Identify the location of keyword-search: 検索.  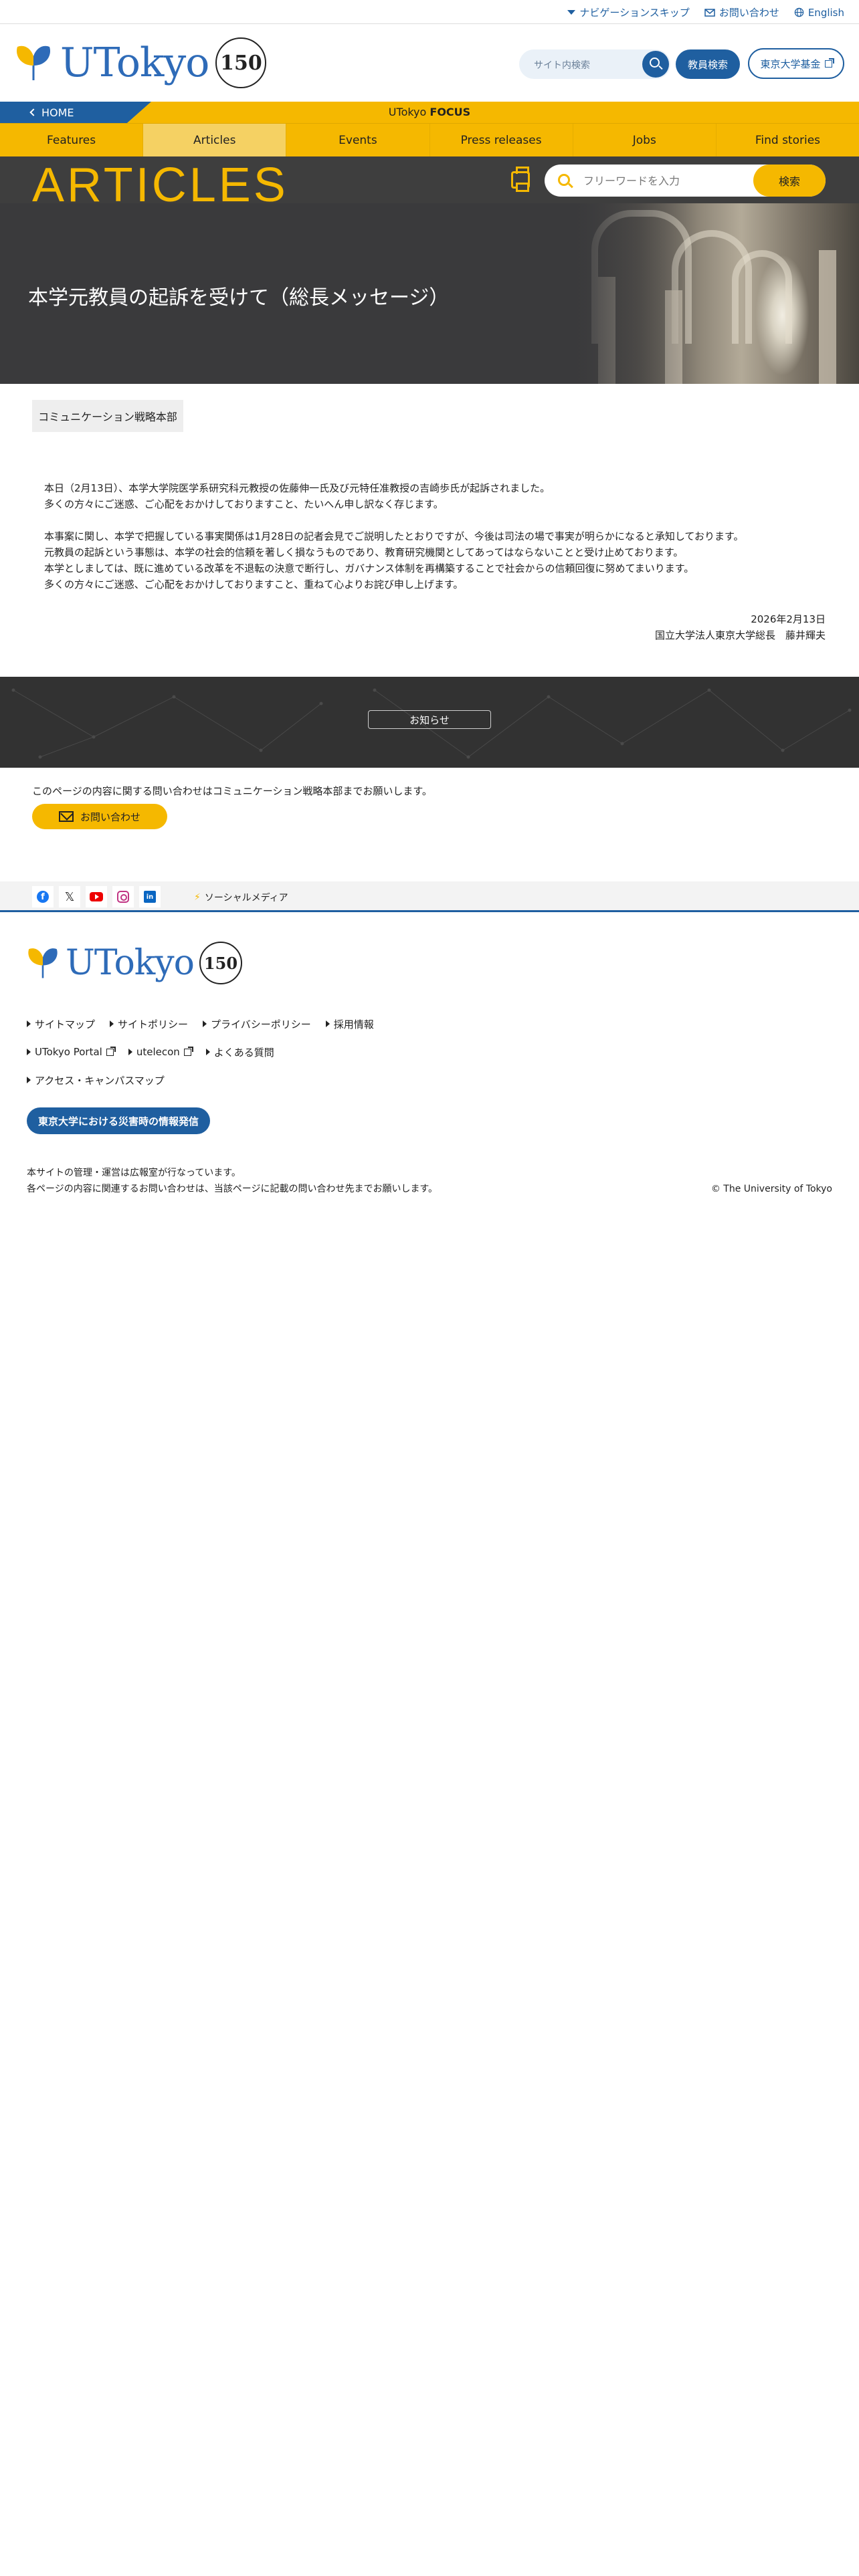
(686, 181).